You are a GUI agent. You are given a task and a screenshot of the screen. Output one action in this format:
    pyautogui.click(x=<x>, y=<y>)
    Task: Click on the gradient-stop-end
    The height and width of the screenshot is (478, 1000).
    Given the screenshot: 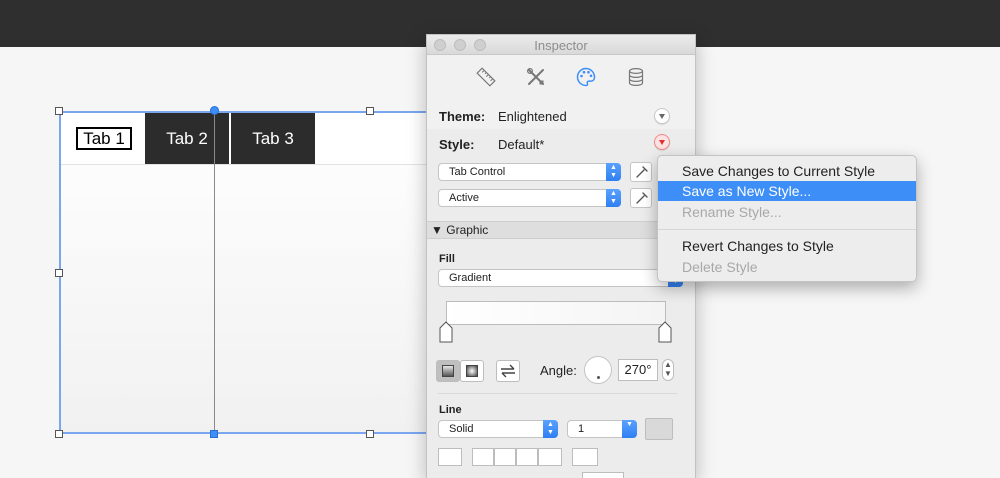 What is the action you would take?
    pyautogui.click(x=665, y=332)
    